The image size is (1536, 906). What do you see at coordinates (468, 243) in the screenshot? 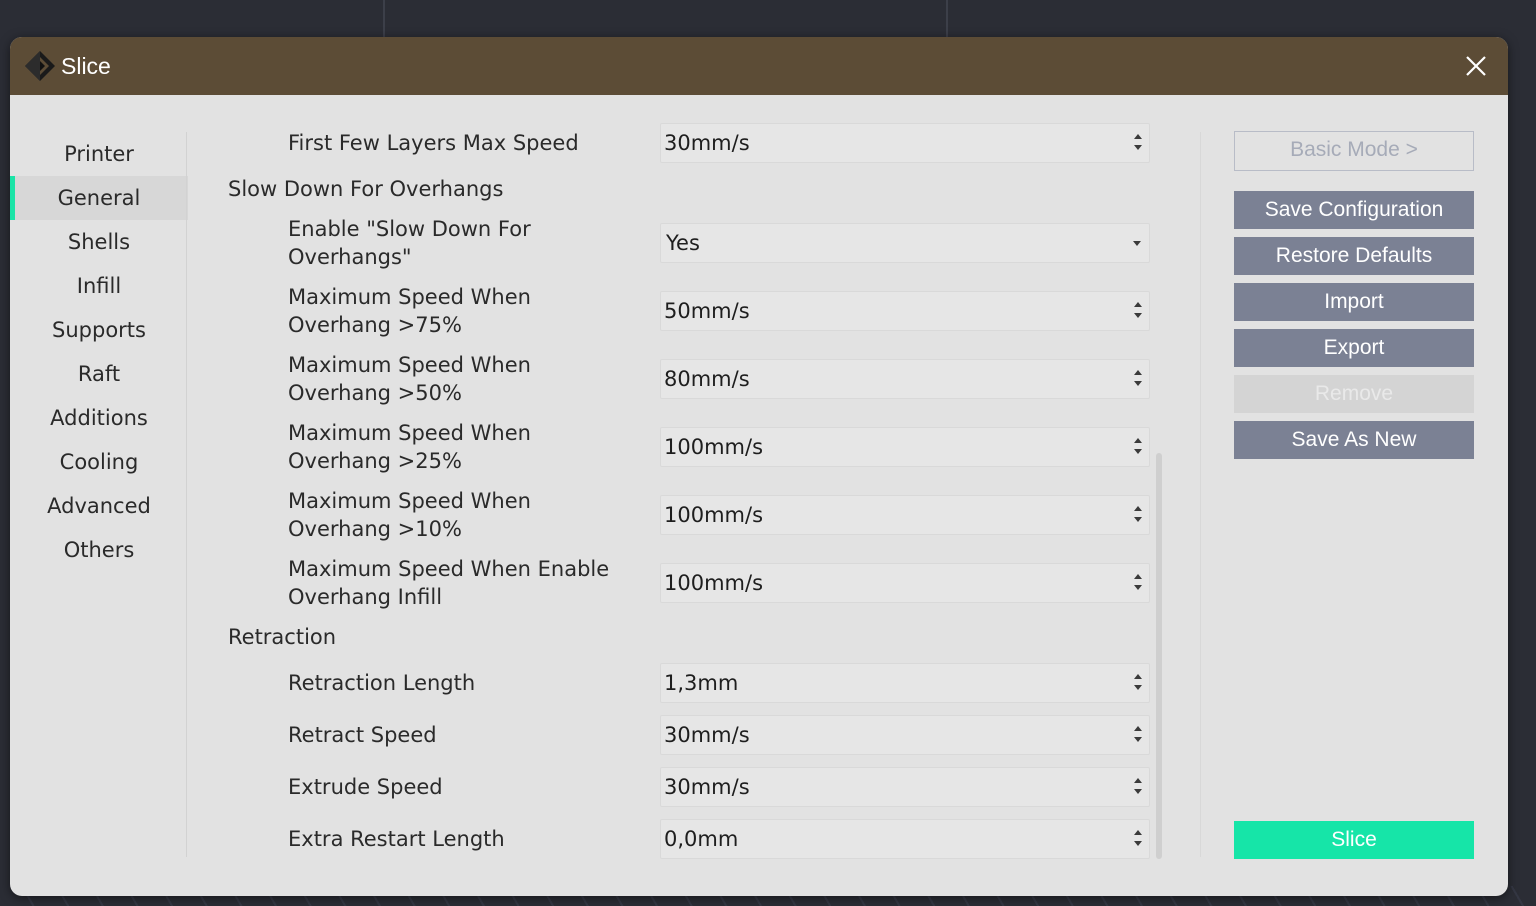
I see `enable-slow-down-label: Enable "Slow Down For Overhangs"` at bounding box center [468, 243].